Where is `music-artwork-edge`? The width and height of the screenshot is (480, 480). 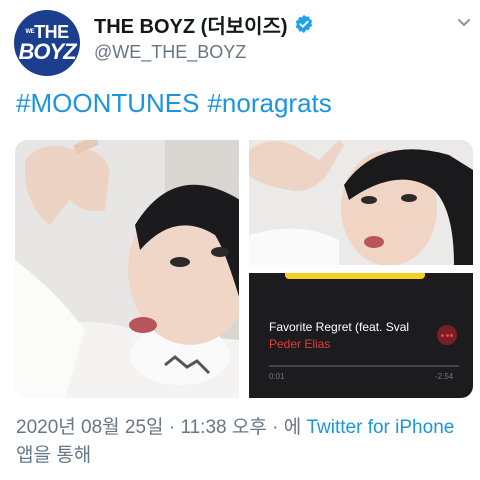
music-artwork-edge is located at coordinates (355, 276).